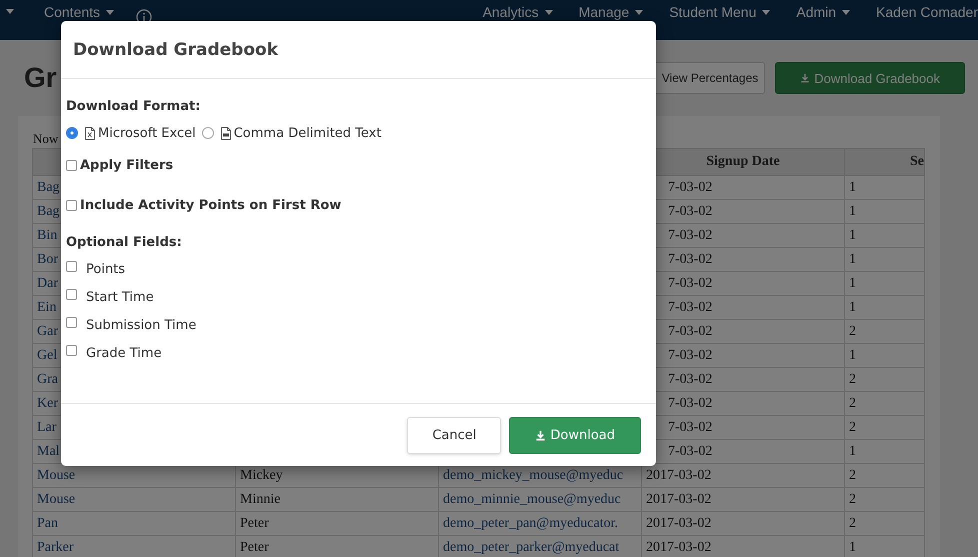 The height and width of the screenshot is (557, 978). Describe the element at coordinates (308, 133) in the screenshot. I see `format-option-label: Comma Delimited Text` at that location.